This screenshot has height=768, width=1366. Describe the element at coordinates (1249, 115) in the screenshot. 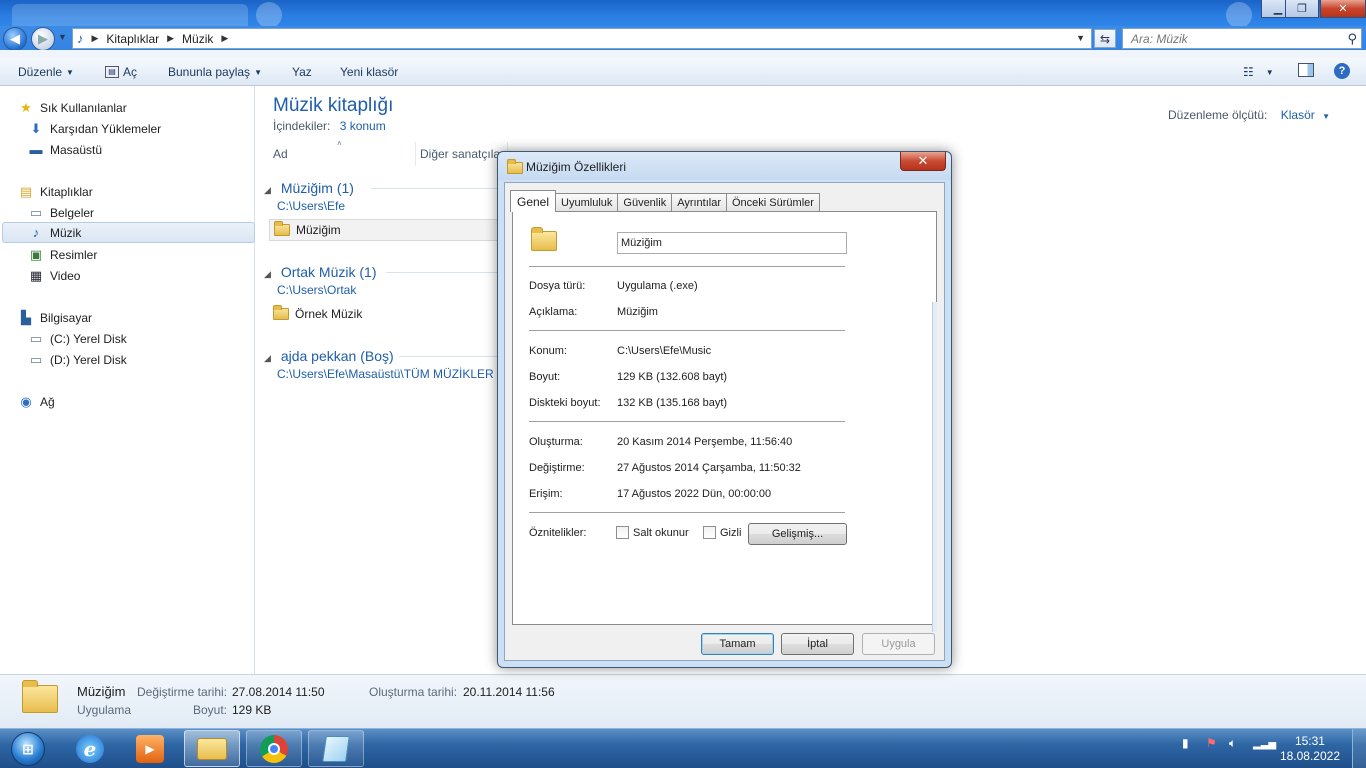

I see `arrange-by: Düzenleme ölçütü: Klasör ▼` at that location.